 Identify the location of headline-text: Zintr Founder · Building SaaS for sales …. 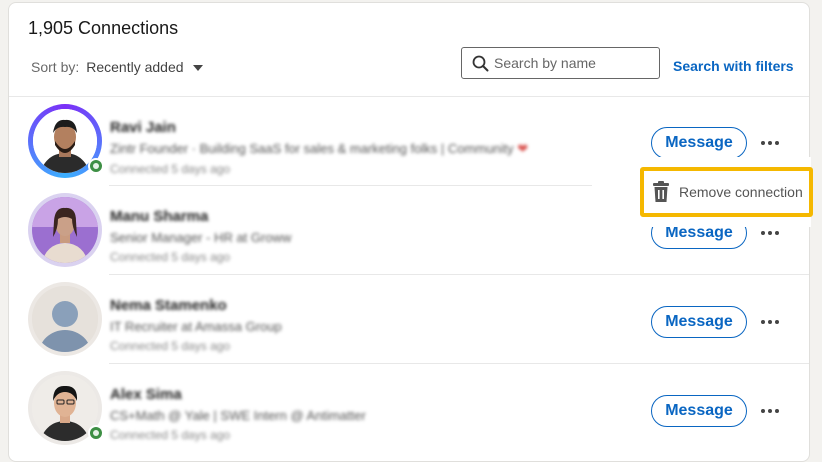
(312, 148).